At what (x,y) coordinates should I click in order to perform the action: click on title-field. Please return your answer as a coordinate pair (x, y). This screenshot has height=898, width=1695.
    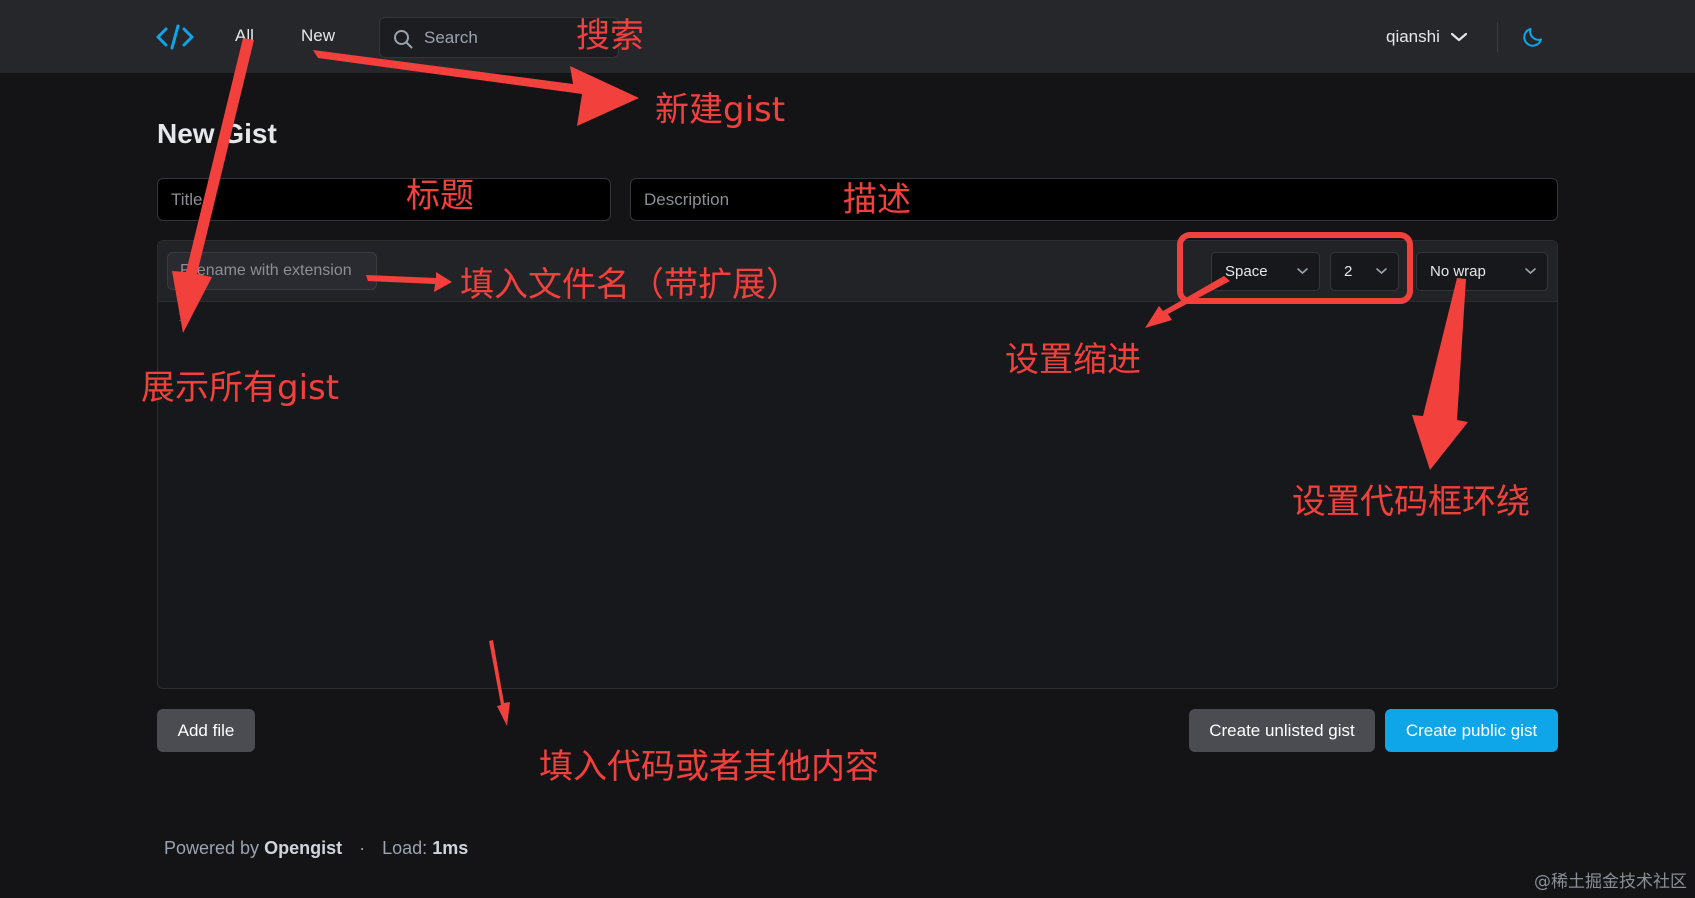
    Looking at the image, I should click on (384, 199).